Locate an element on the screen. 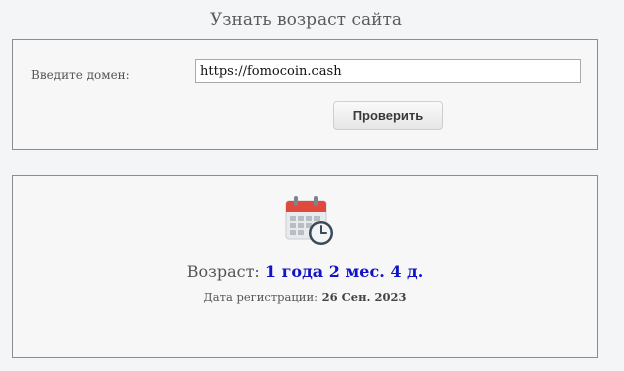  registration-label: Дата регистрации: is located at coordinates (260, 297).